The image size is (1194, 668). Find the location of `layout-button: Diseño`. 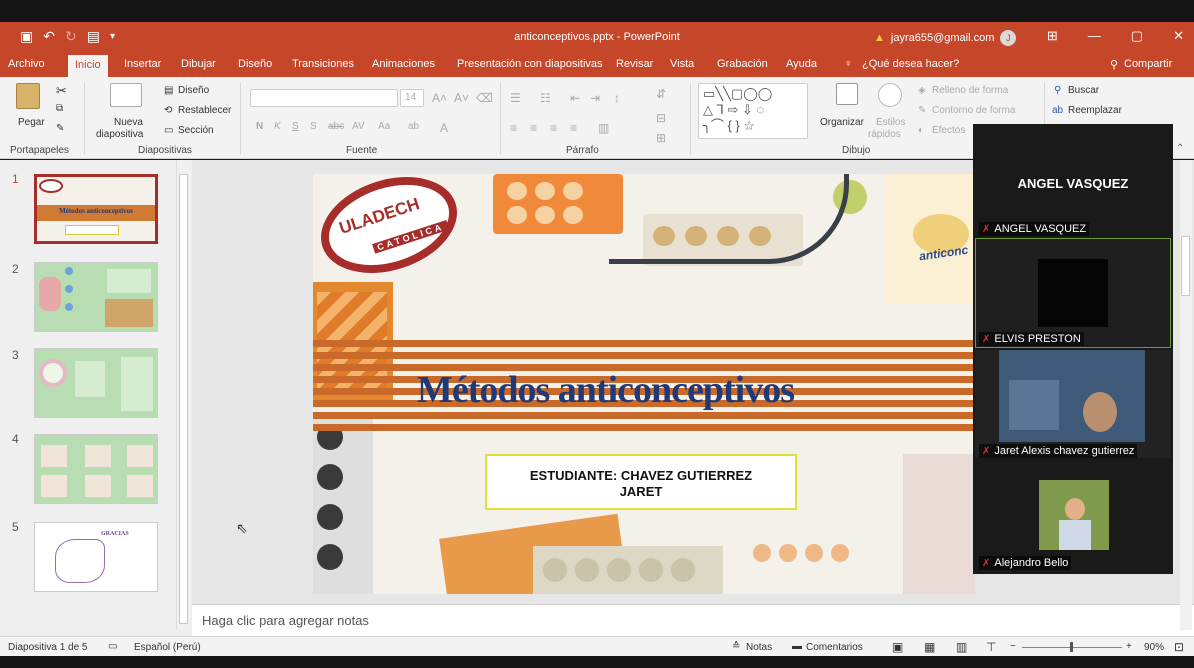

layout-button: Diseño is located at coordinates (193, 90).